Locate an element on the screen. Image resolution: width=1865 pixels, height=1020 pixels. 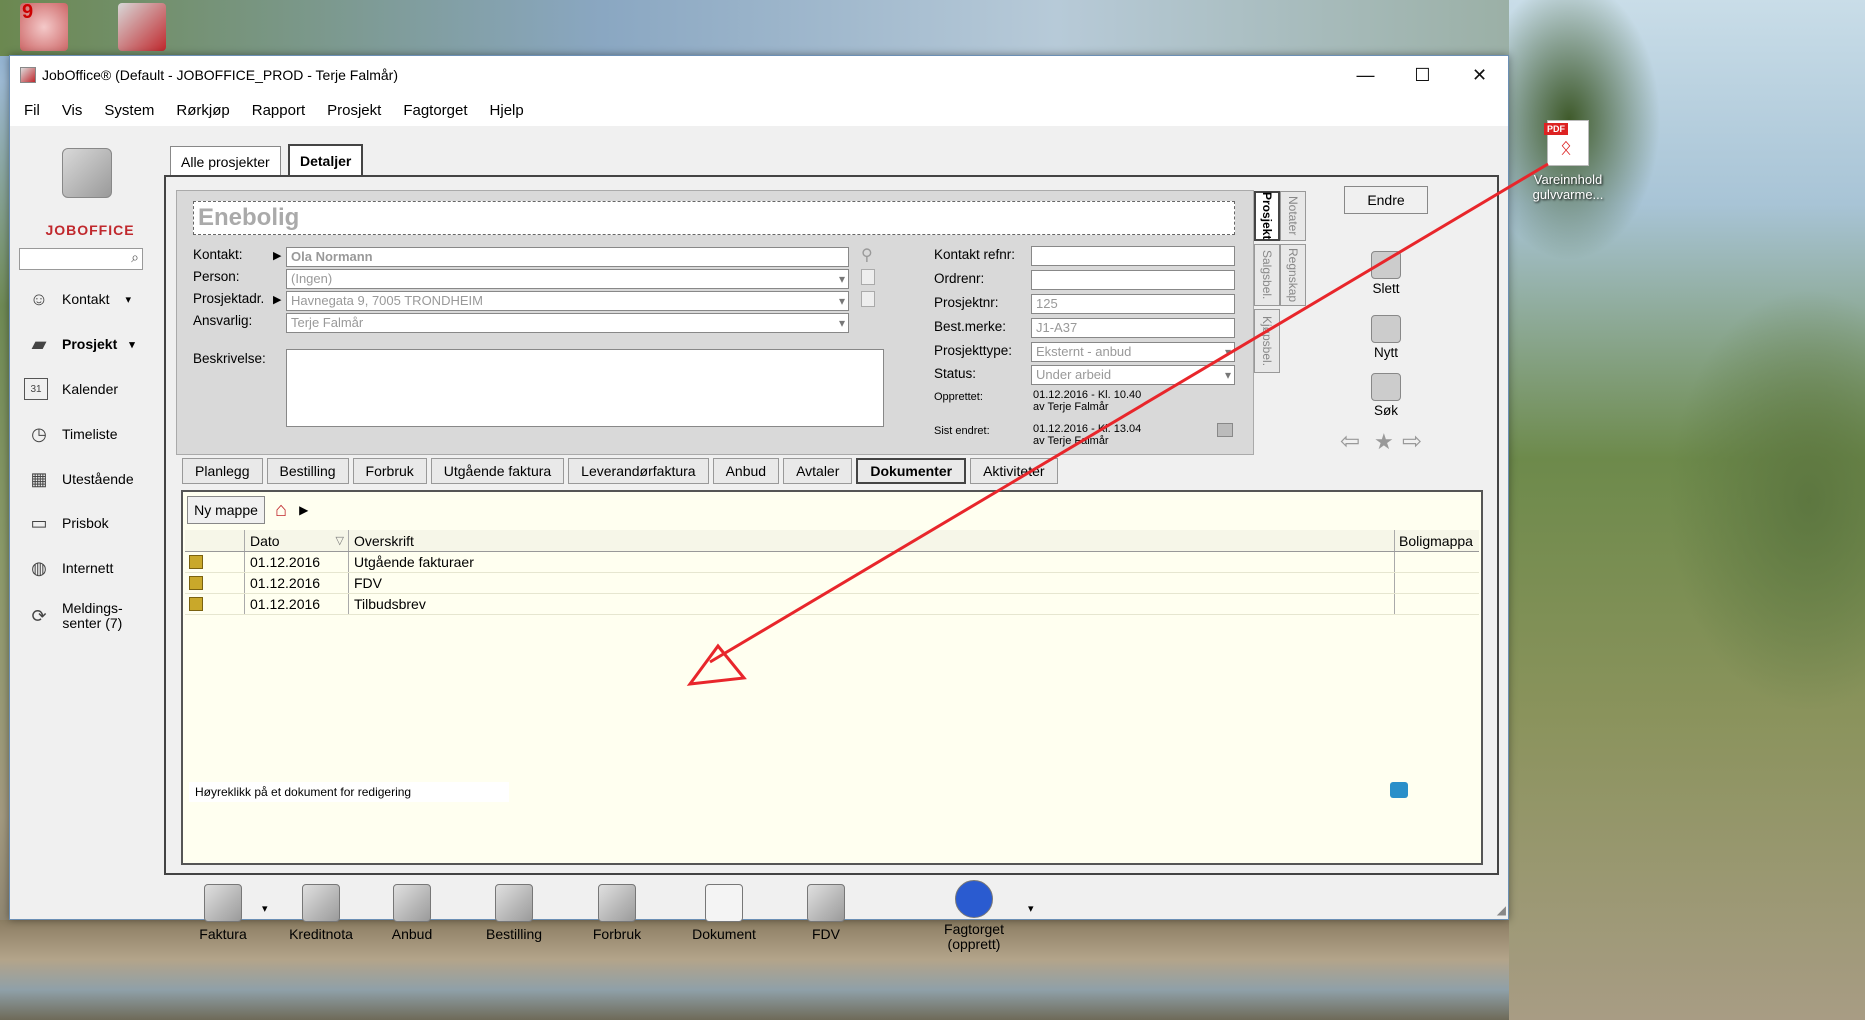
arrow-head is located at coordinates (716, 664).